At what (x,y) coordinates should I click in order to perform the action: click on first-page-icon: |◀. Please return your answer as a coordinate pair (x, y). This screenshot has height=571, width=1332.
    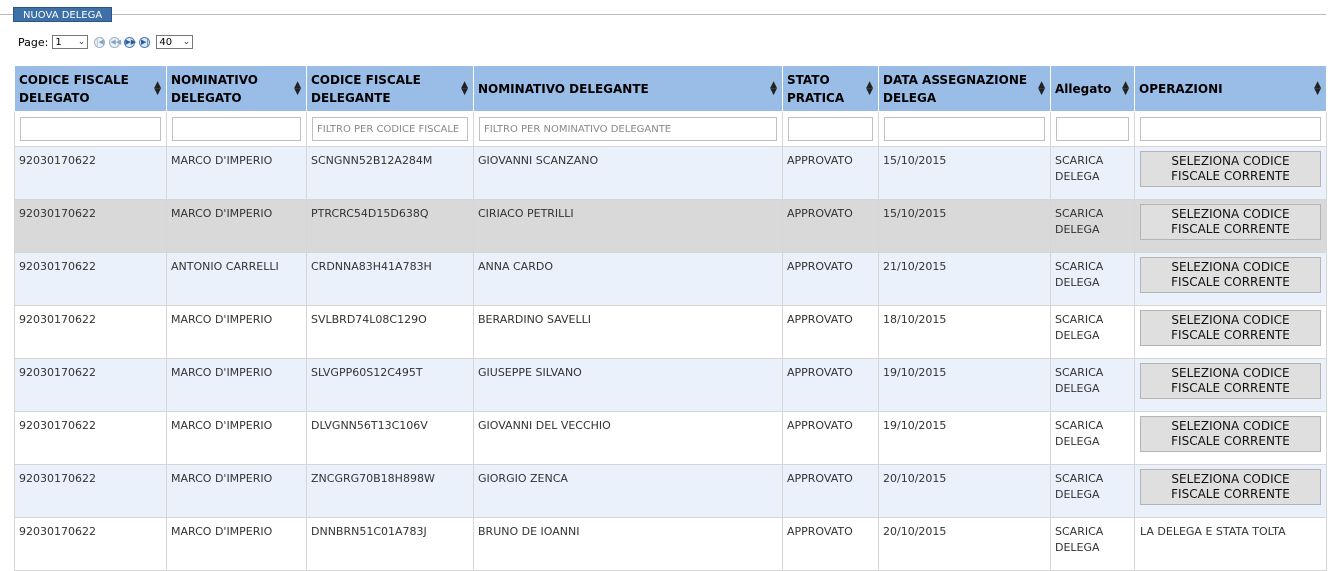
    Looking at the image, I should click on (100, 42).